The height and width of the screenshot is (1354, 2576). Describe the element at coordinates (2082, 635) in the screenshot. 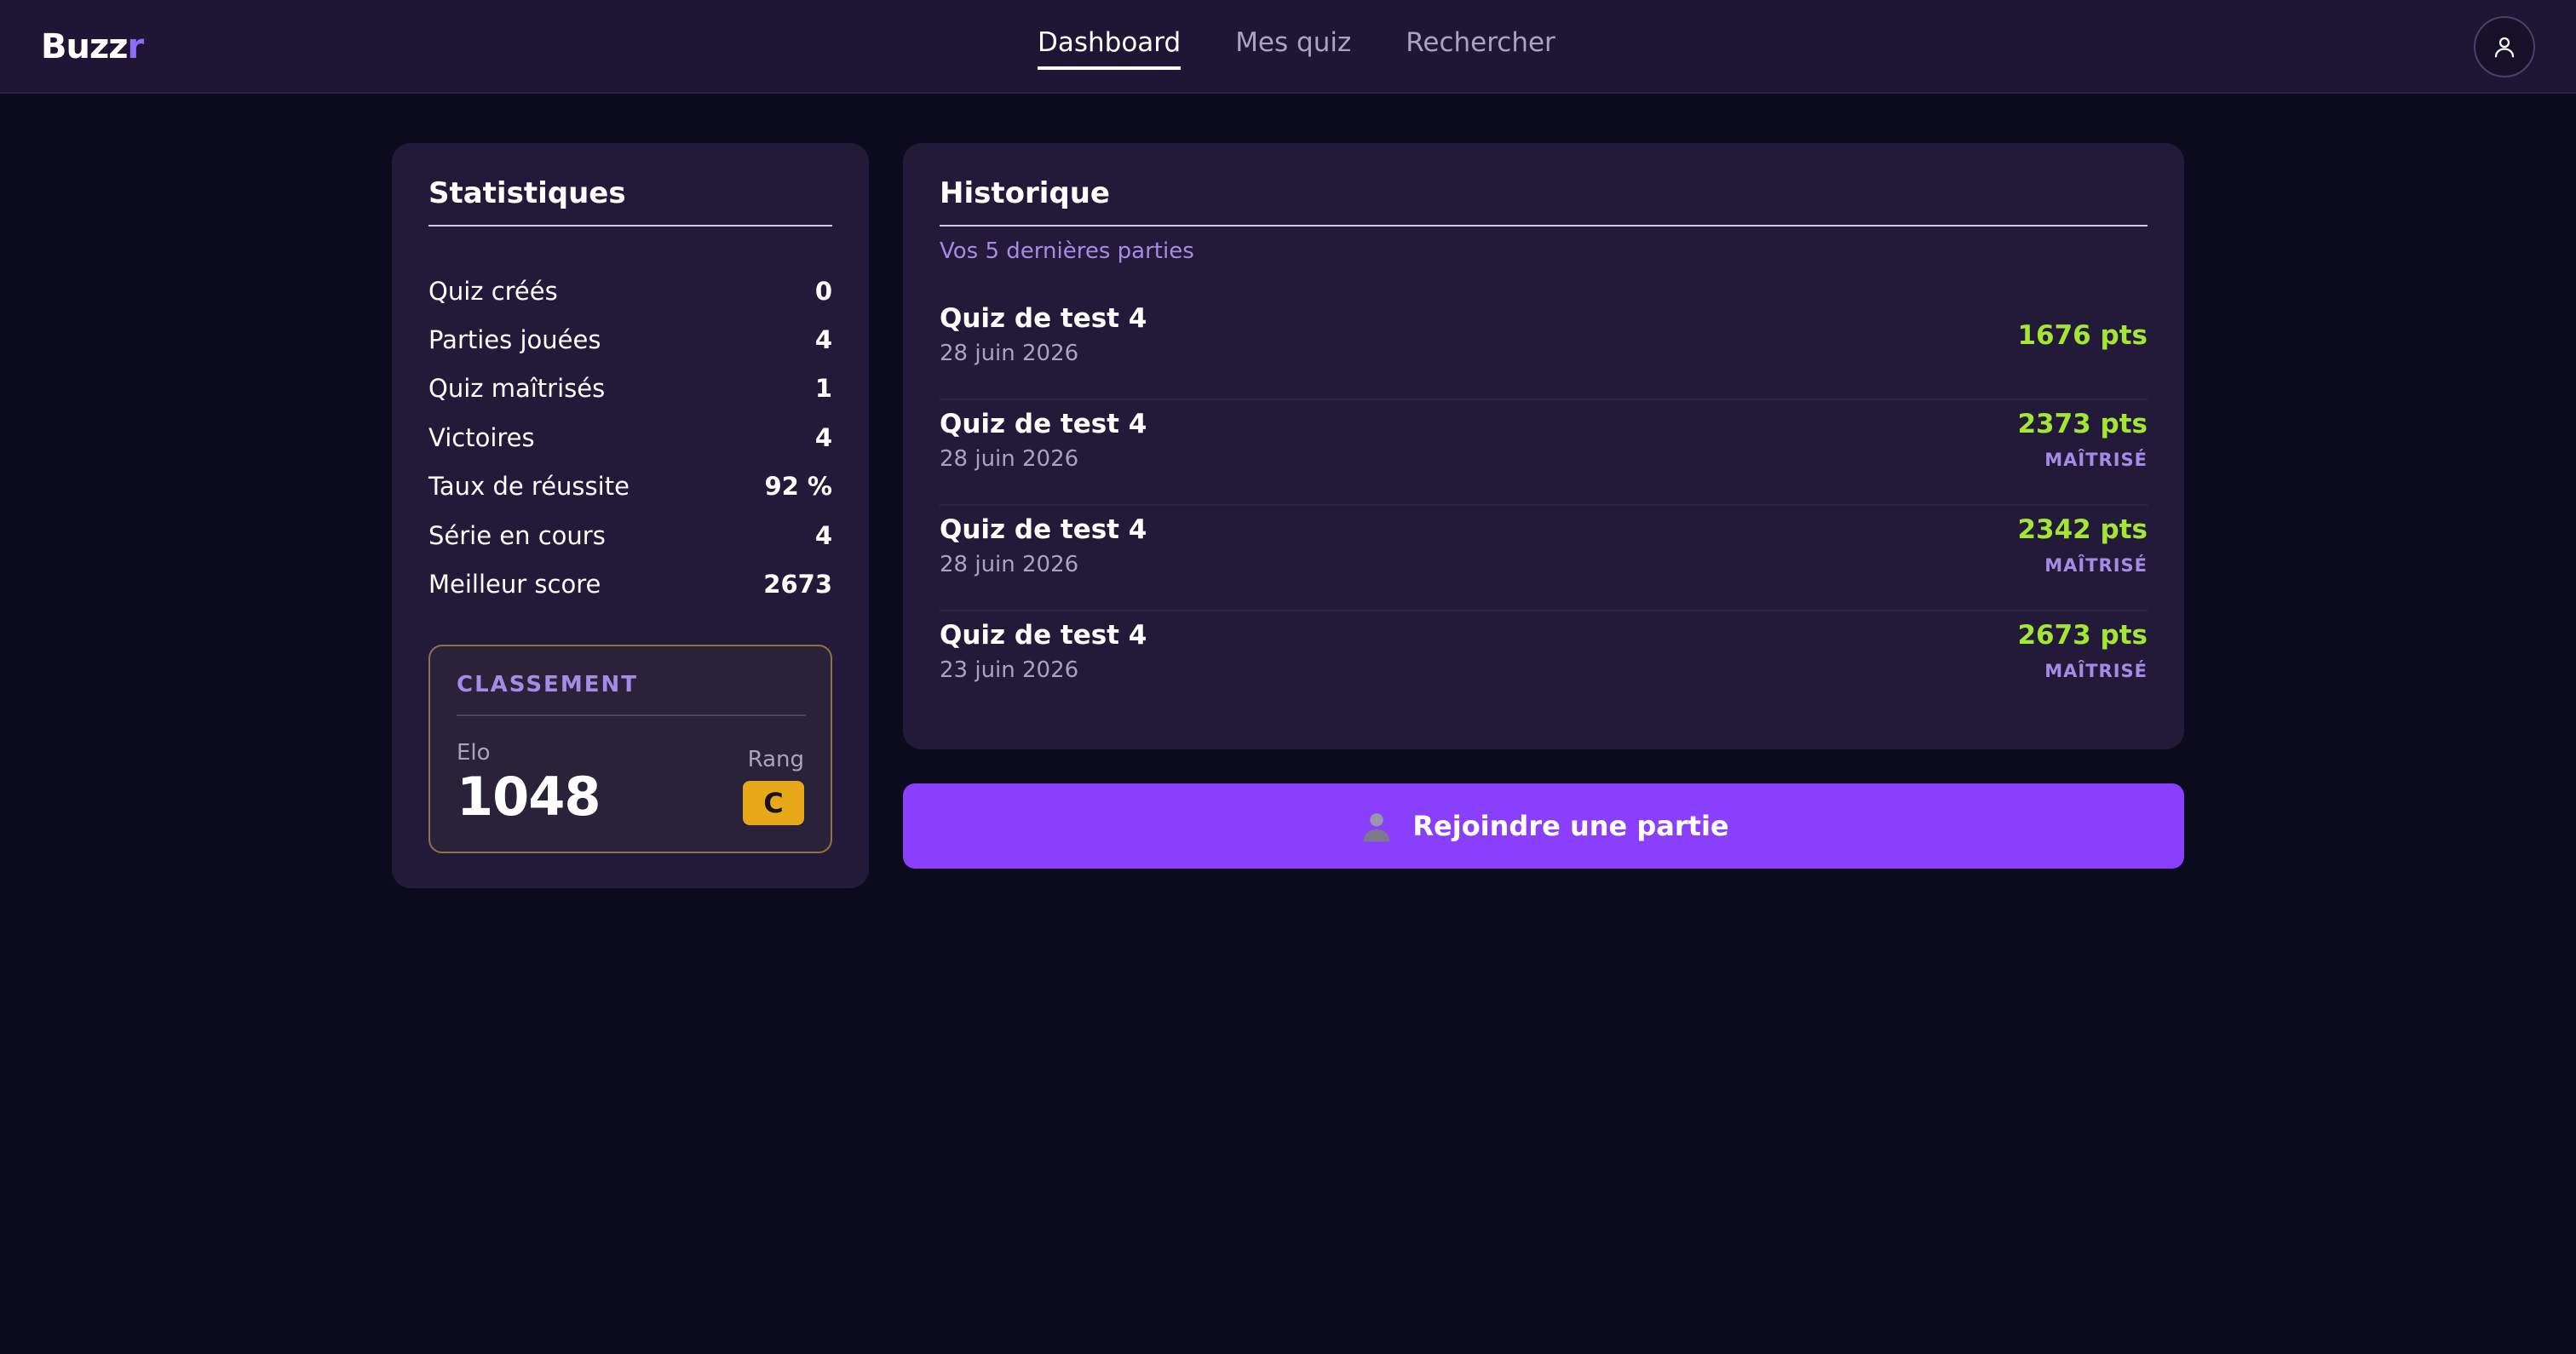

I see `game-score: 2673 pts` at that location.